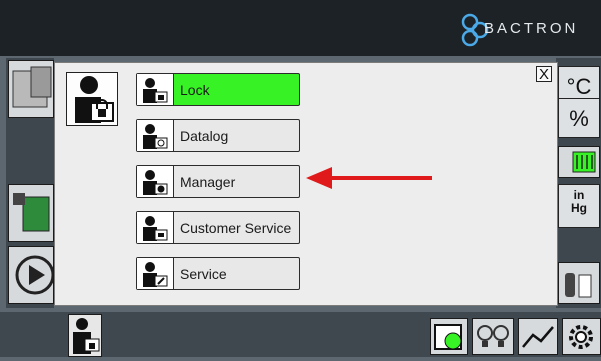  What do you see at coordinates (195, 89) in the screenshot?
I see `lock-label: Lock` at bounding box center [195, 89].